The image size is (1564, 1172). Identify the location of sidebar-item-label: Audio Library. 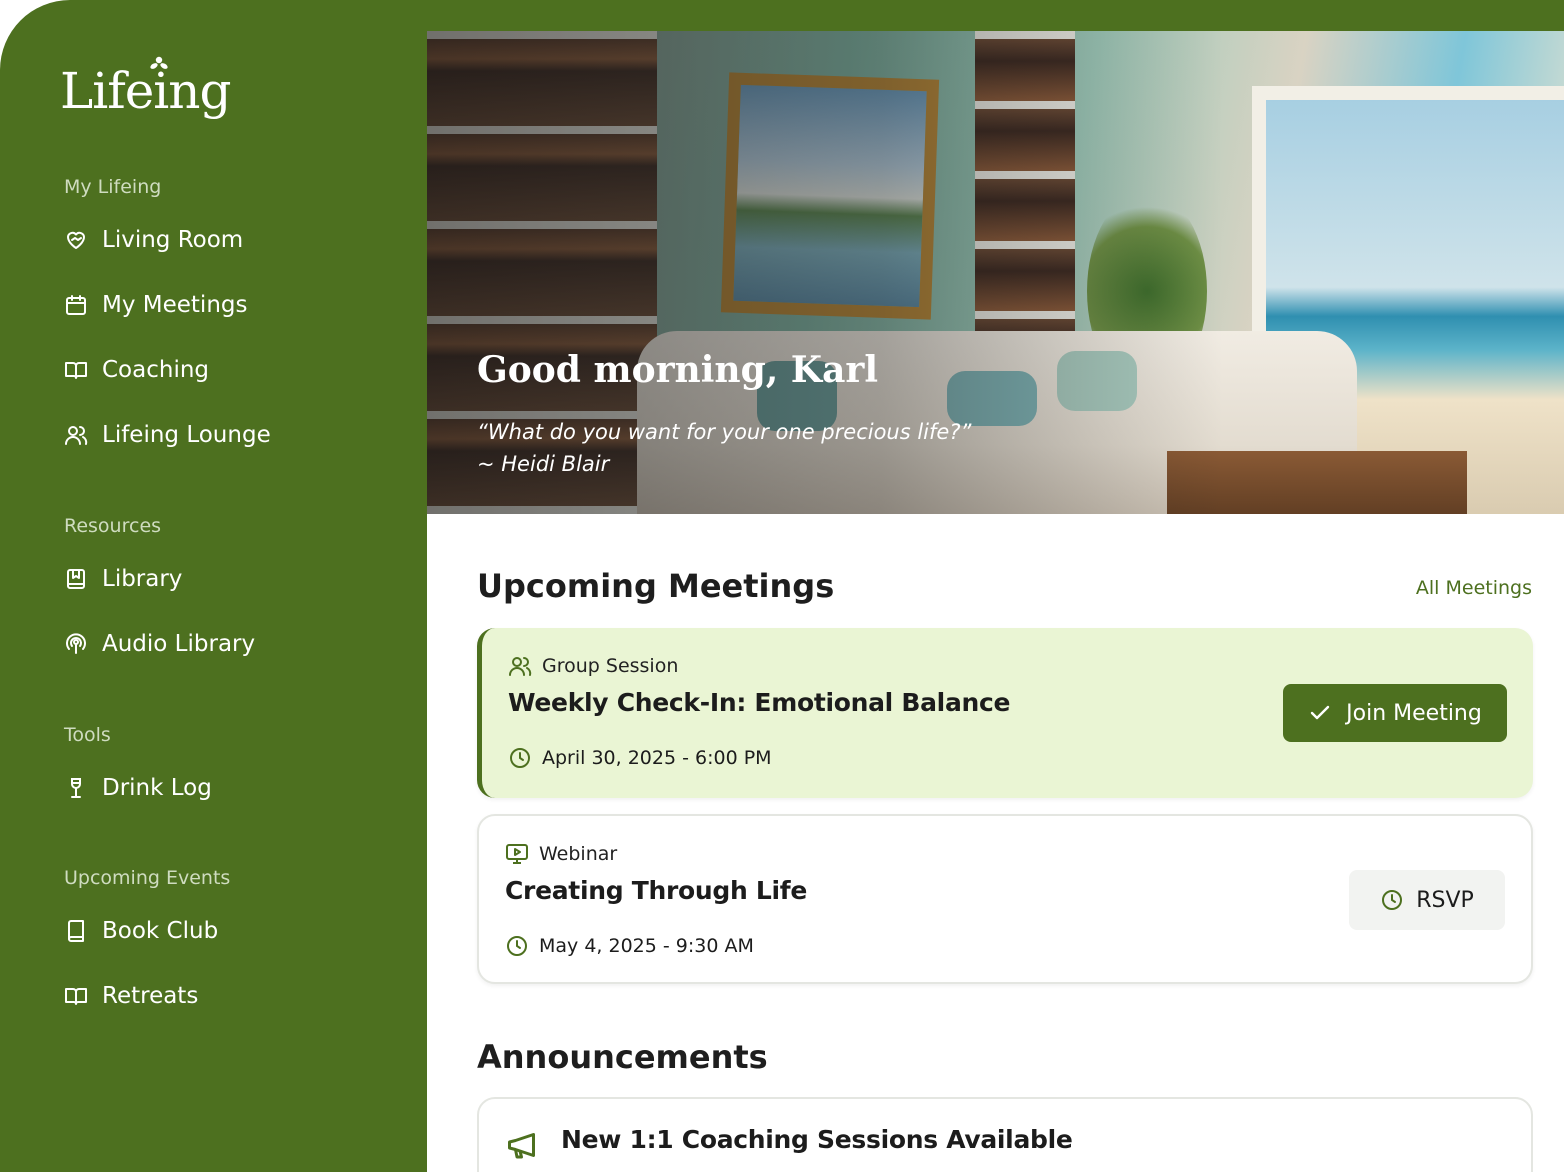
(179, 644).